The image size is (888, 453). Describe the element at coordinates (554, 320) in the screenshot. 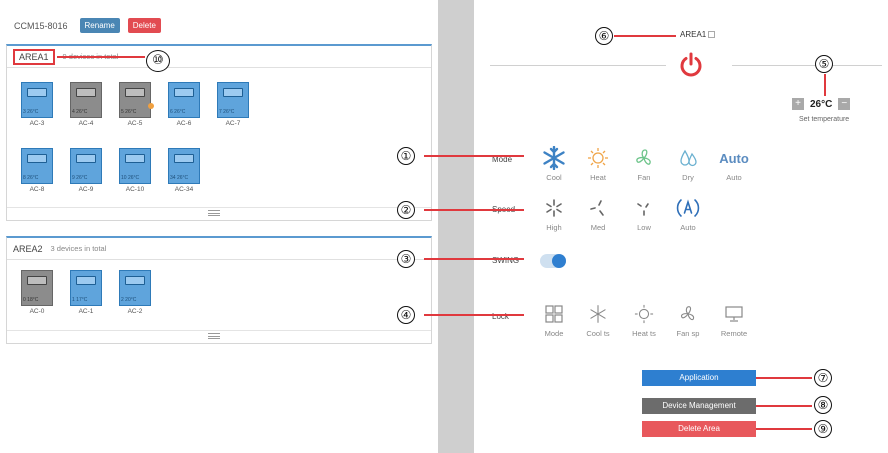

I see `lock-option-mode: Mode` at that location.